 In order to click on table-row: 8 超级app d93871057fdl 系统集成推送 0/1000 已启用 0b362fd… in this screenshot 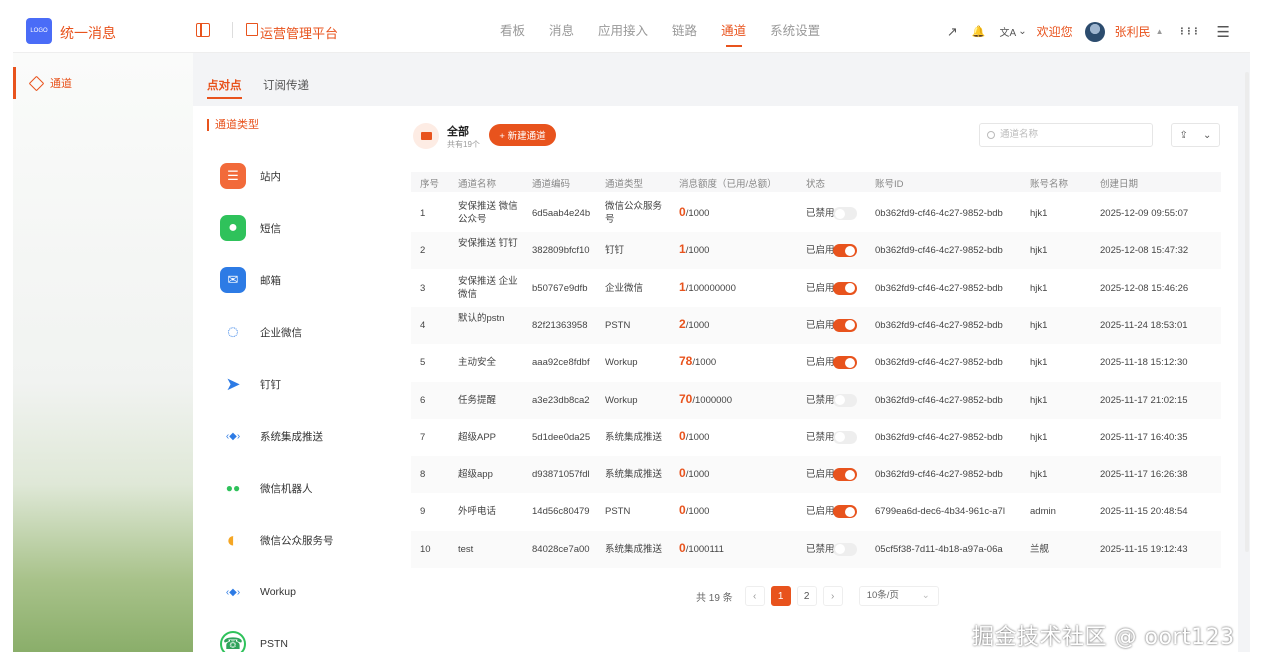, I will do `click(816, 475)`.